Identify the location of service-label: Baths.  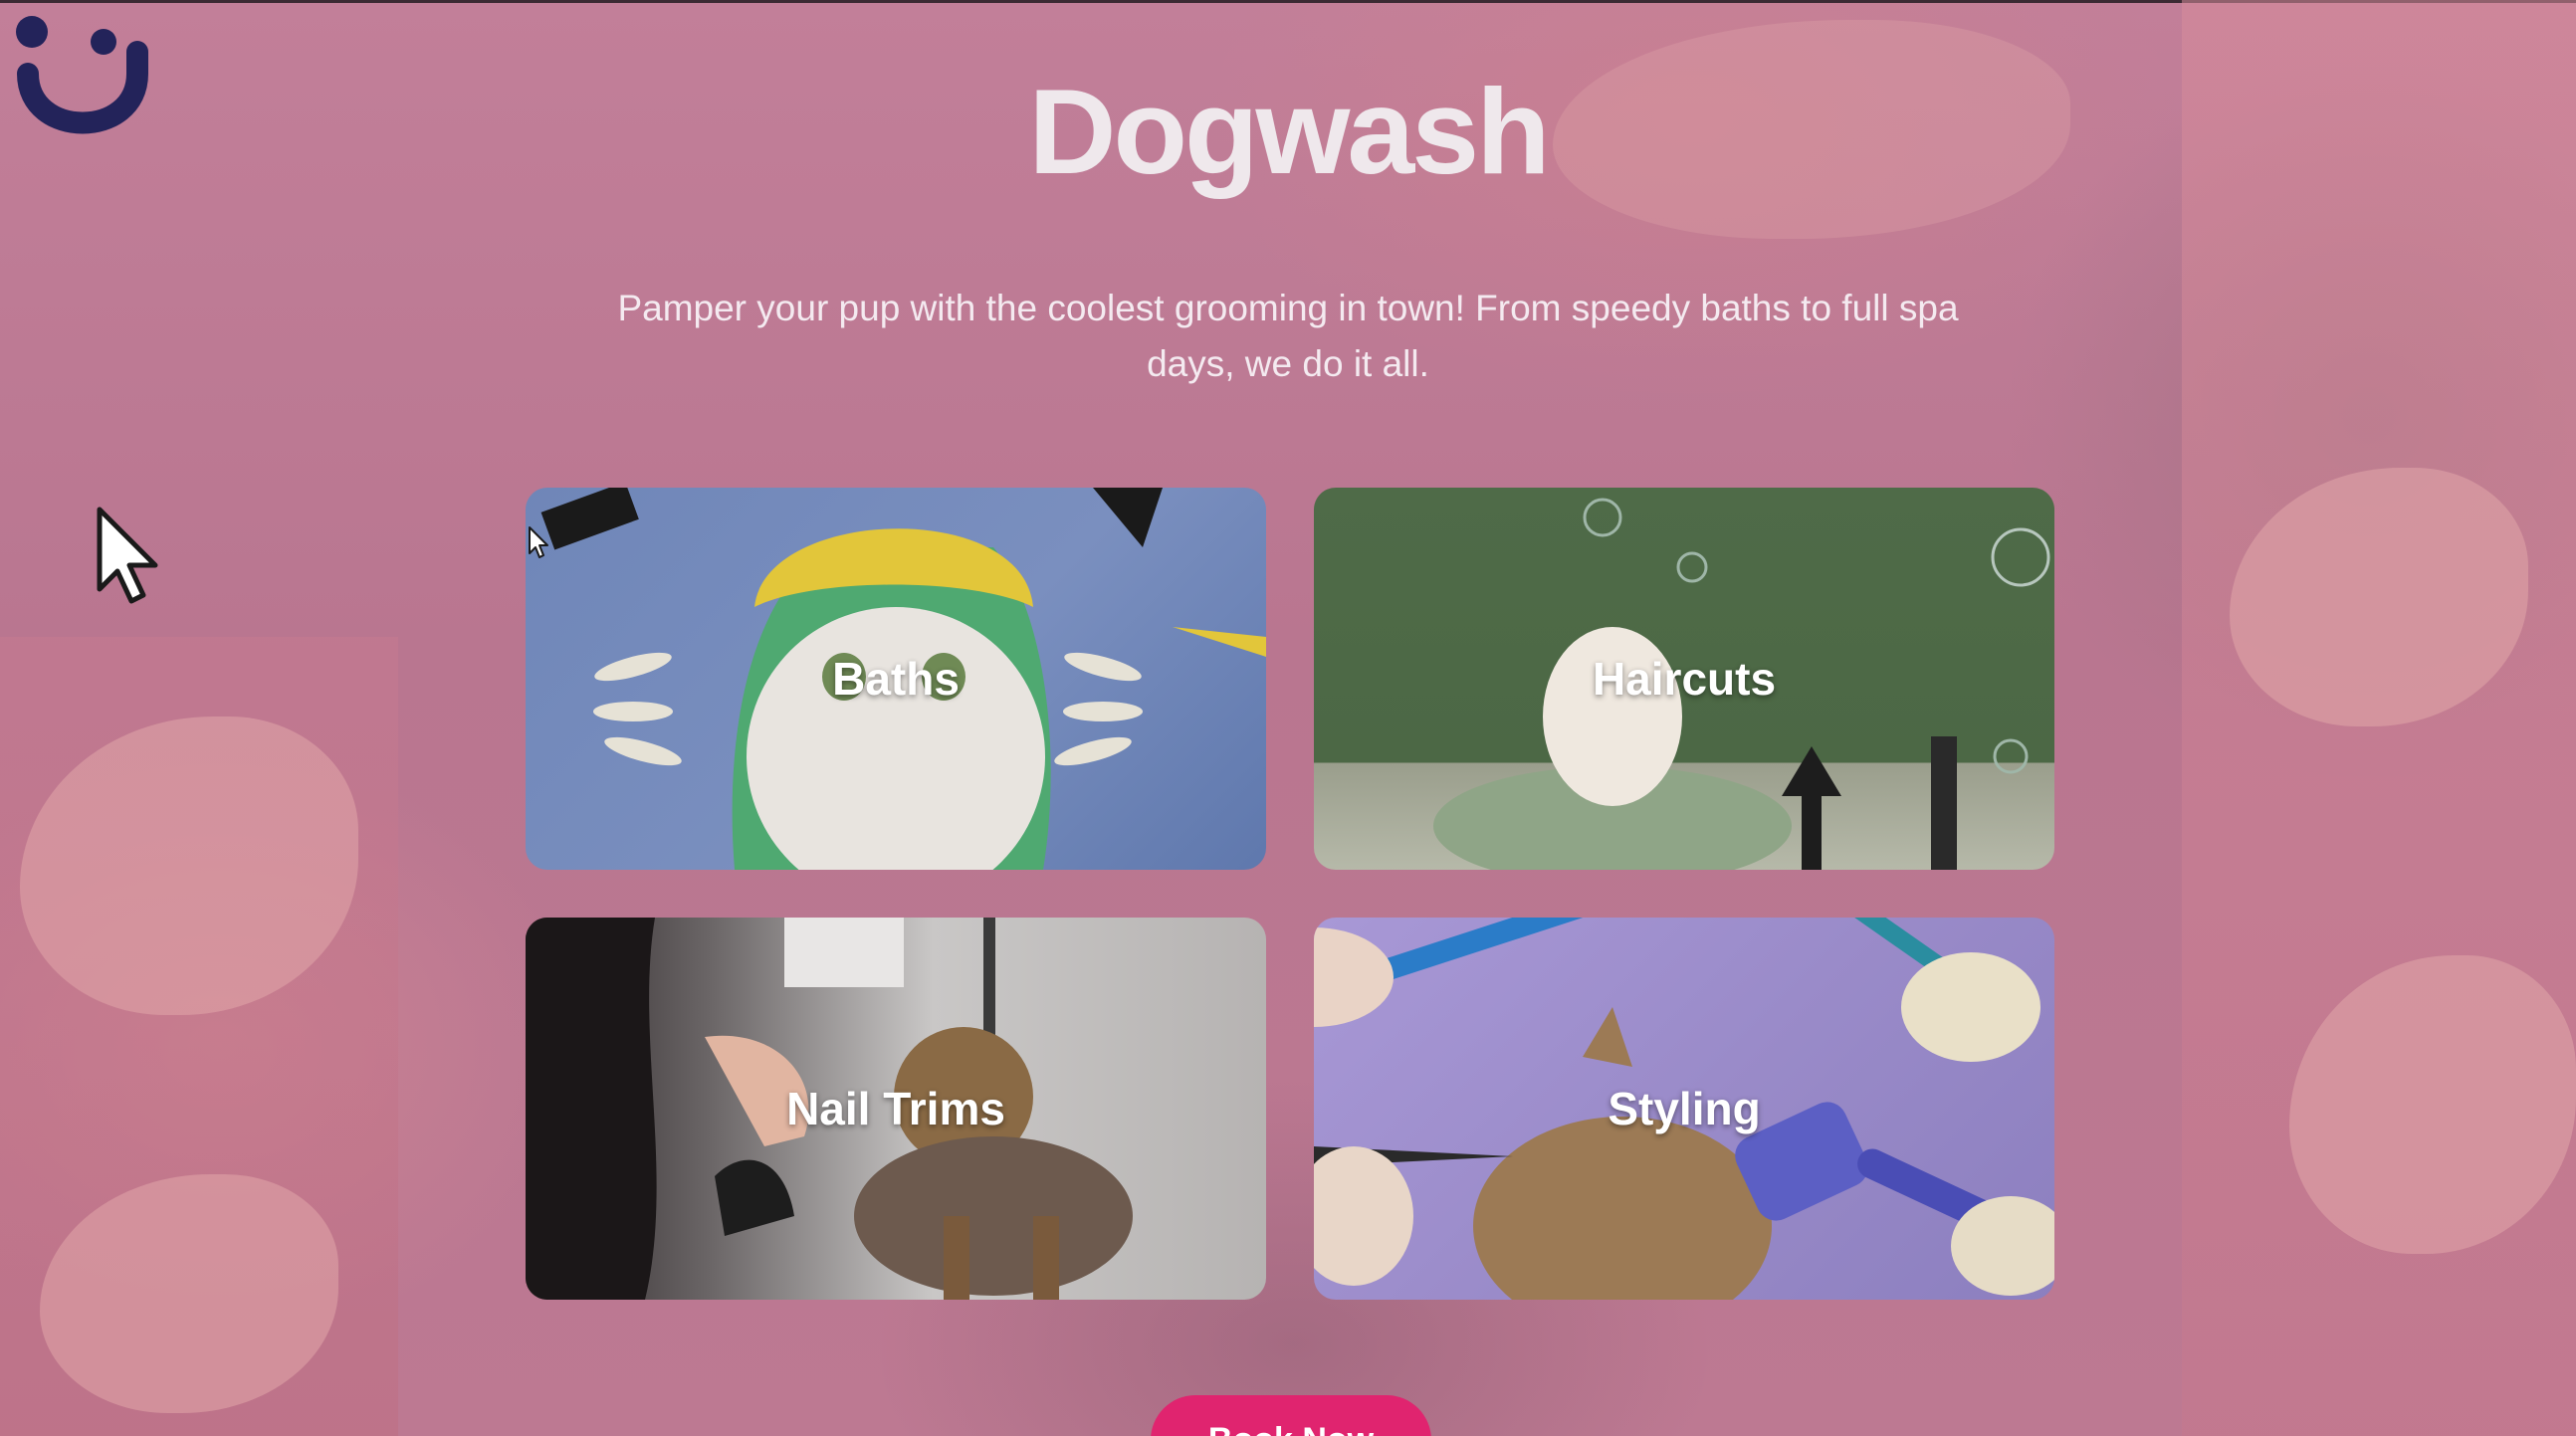
(896, 679).